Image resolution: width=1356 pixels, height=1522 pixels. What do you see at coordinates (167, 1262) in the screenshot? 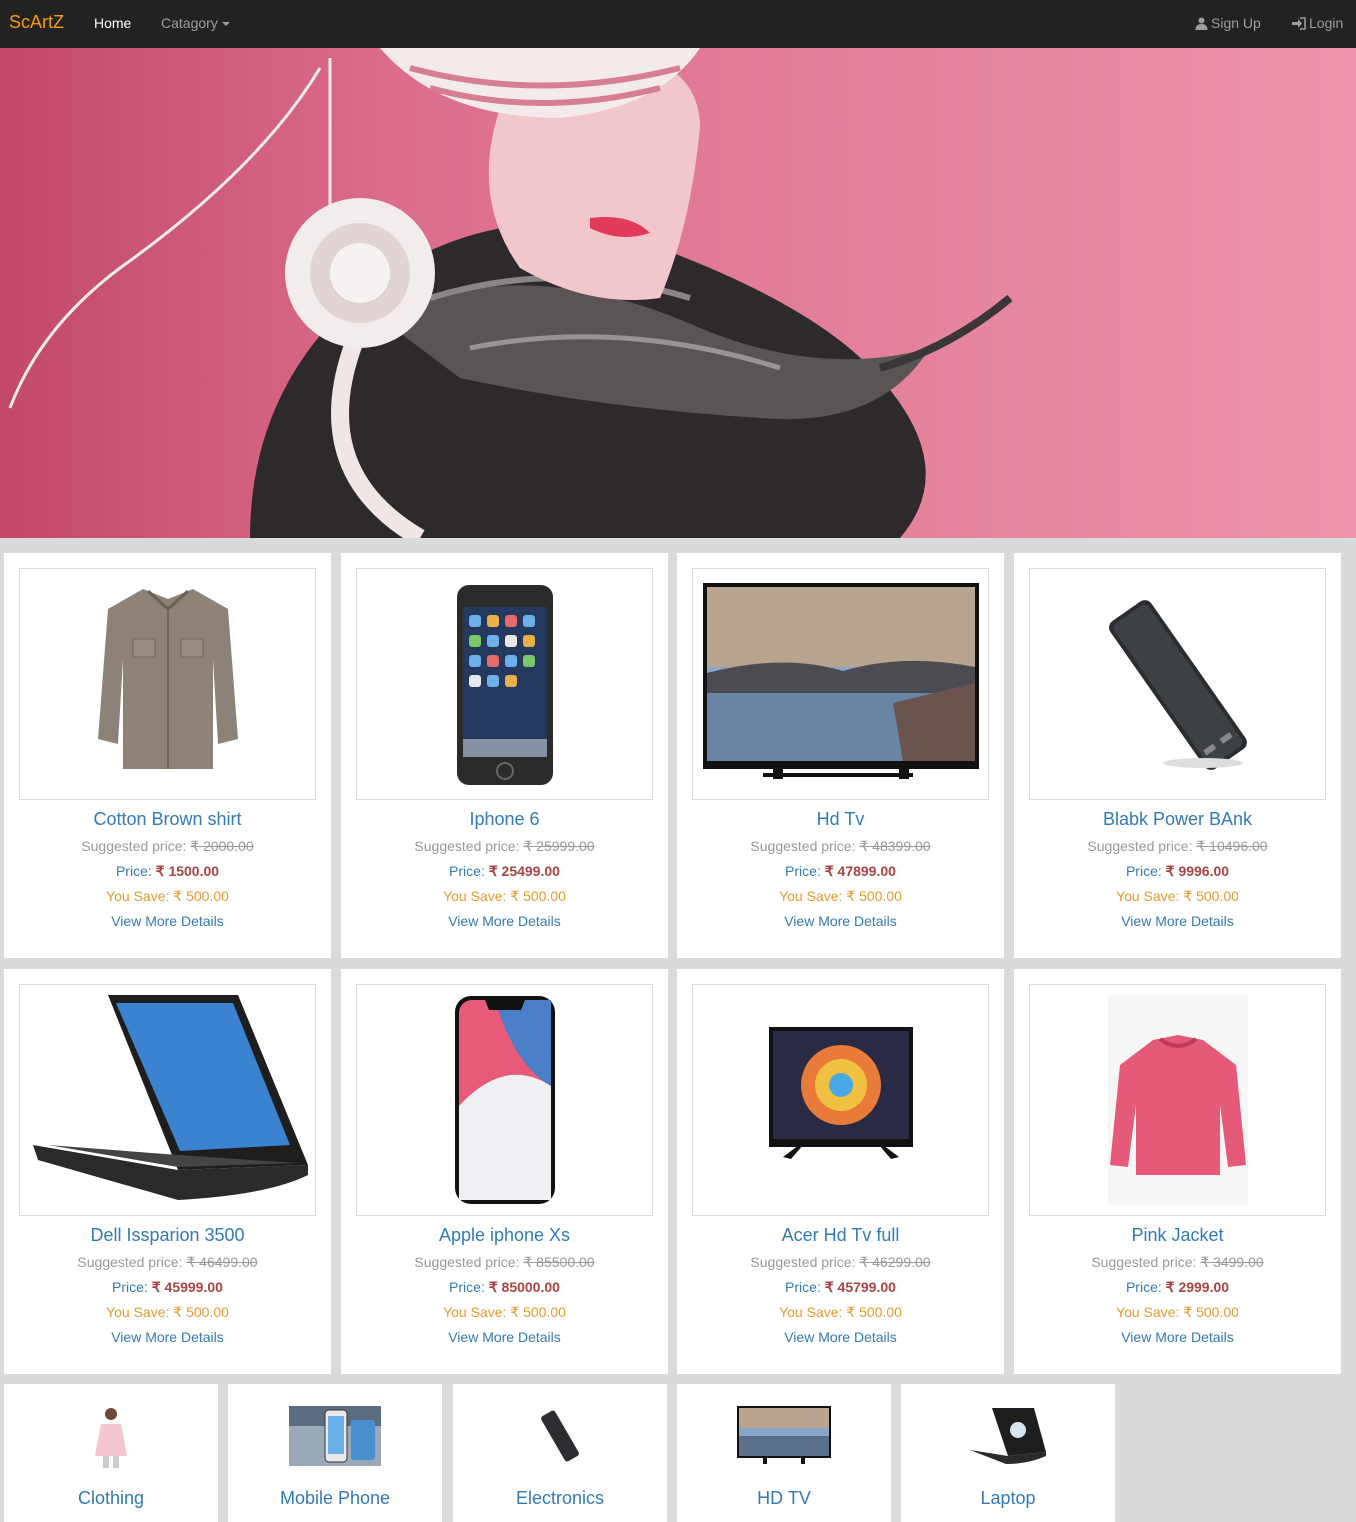
I see `suggested-price: Suggested price: ₹ 46499.00` at bounding box center [167, 1262].